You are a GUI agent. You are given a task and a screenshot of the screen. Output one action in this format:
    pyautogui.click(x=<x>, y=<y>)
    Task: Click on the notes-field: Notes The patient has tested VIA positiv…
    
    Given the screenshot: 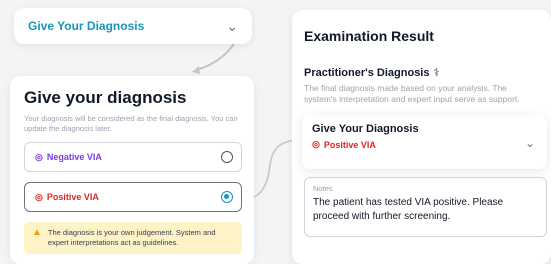 What is the action you would take?
    pyautogui.click(x=425, y=207)
    